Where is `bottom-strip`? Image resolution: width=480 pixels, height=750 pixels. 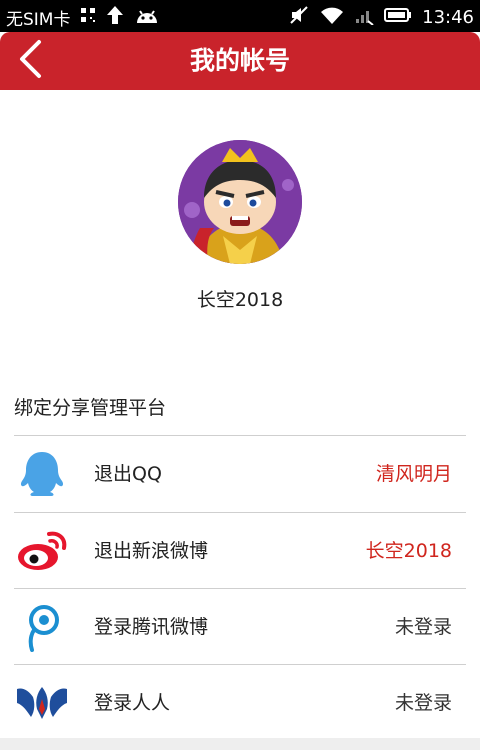
bottom-strip is located at coordinates (240, 744).